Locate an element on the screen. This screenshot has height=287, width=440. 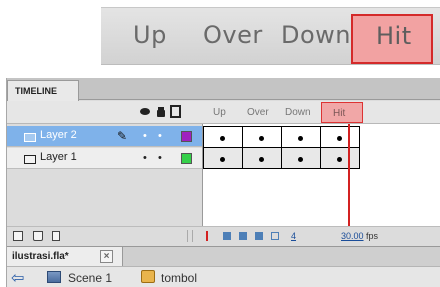
zoom-label-up: Up is located at coordinates (150, 35).